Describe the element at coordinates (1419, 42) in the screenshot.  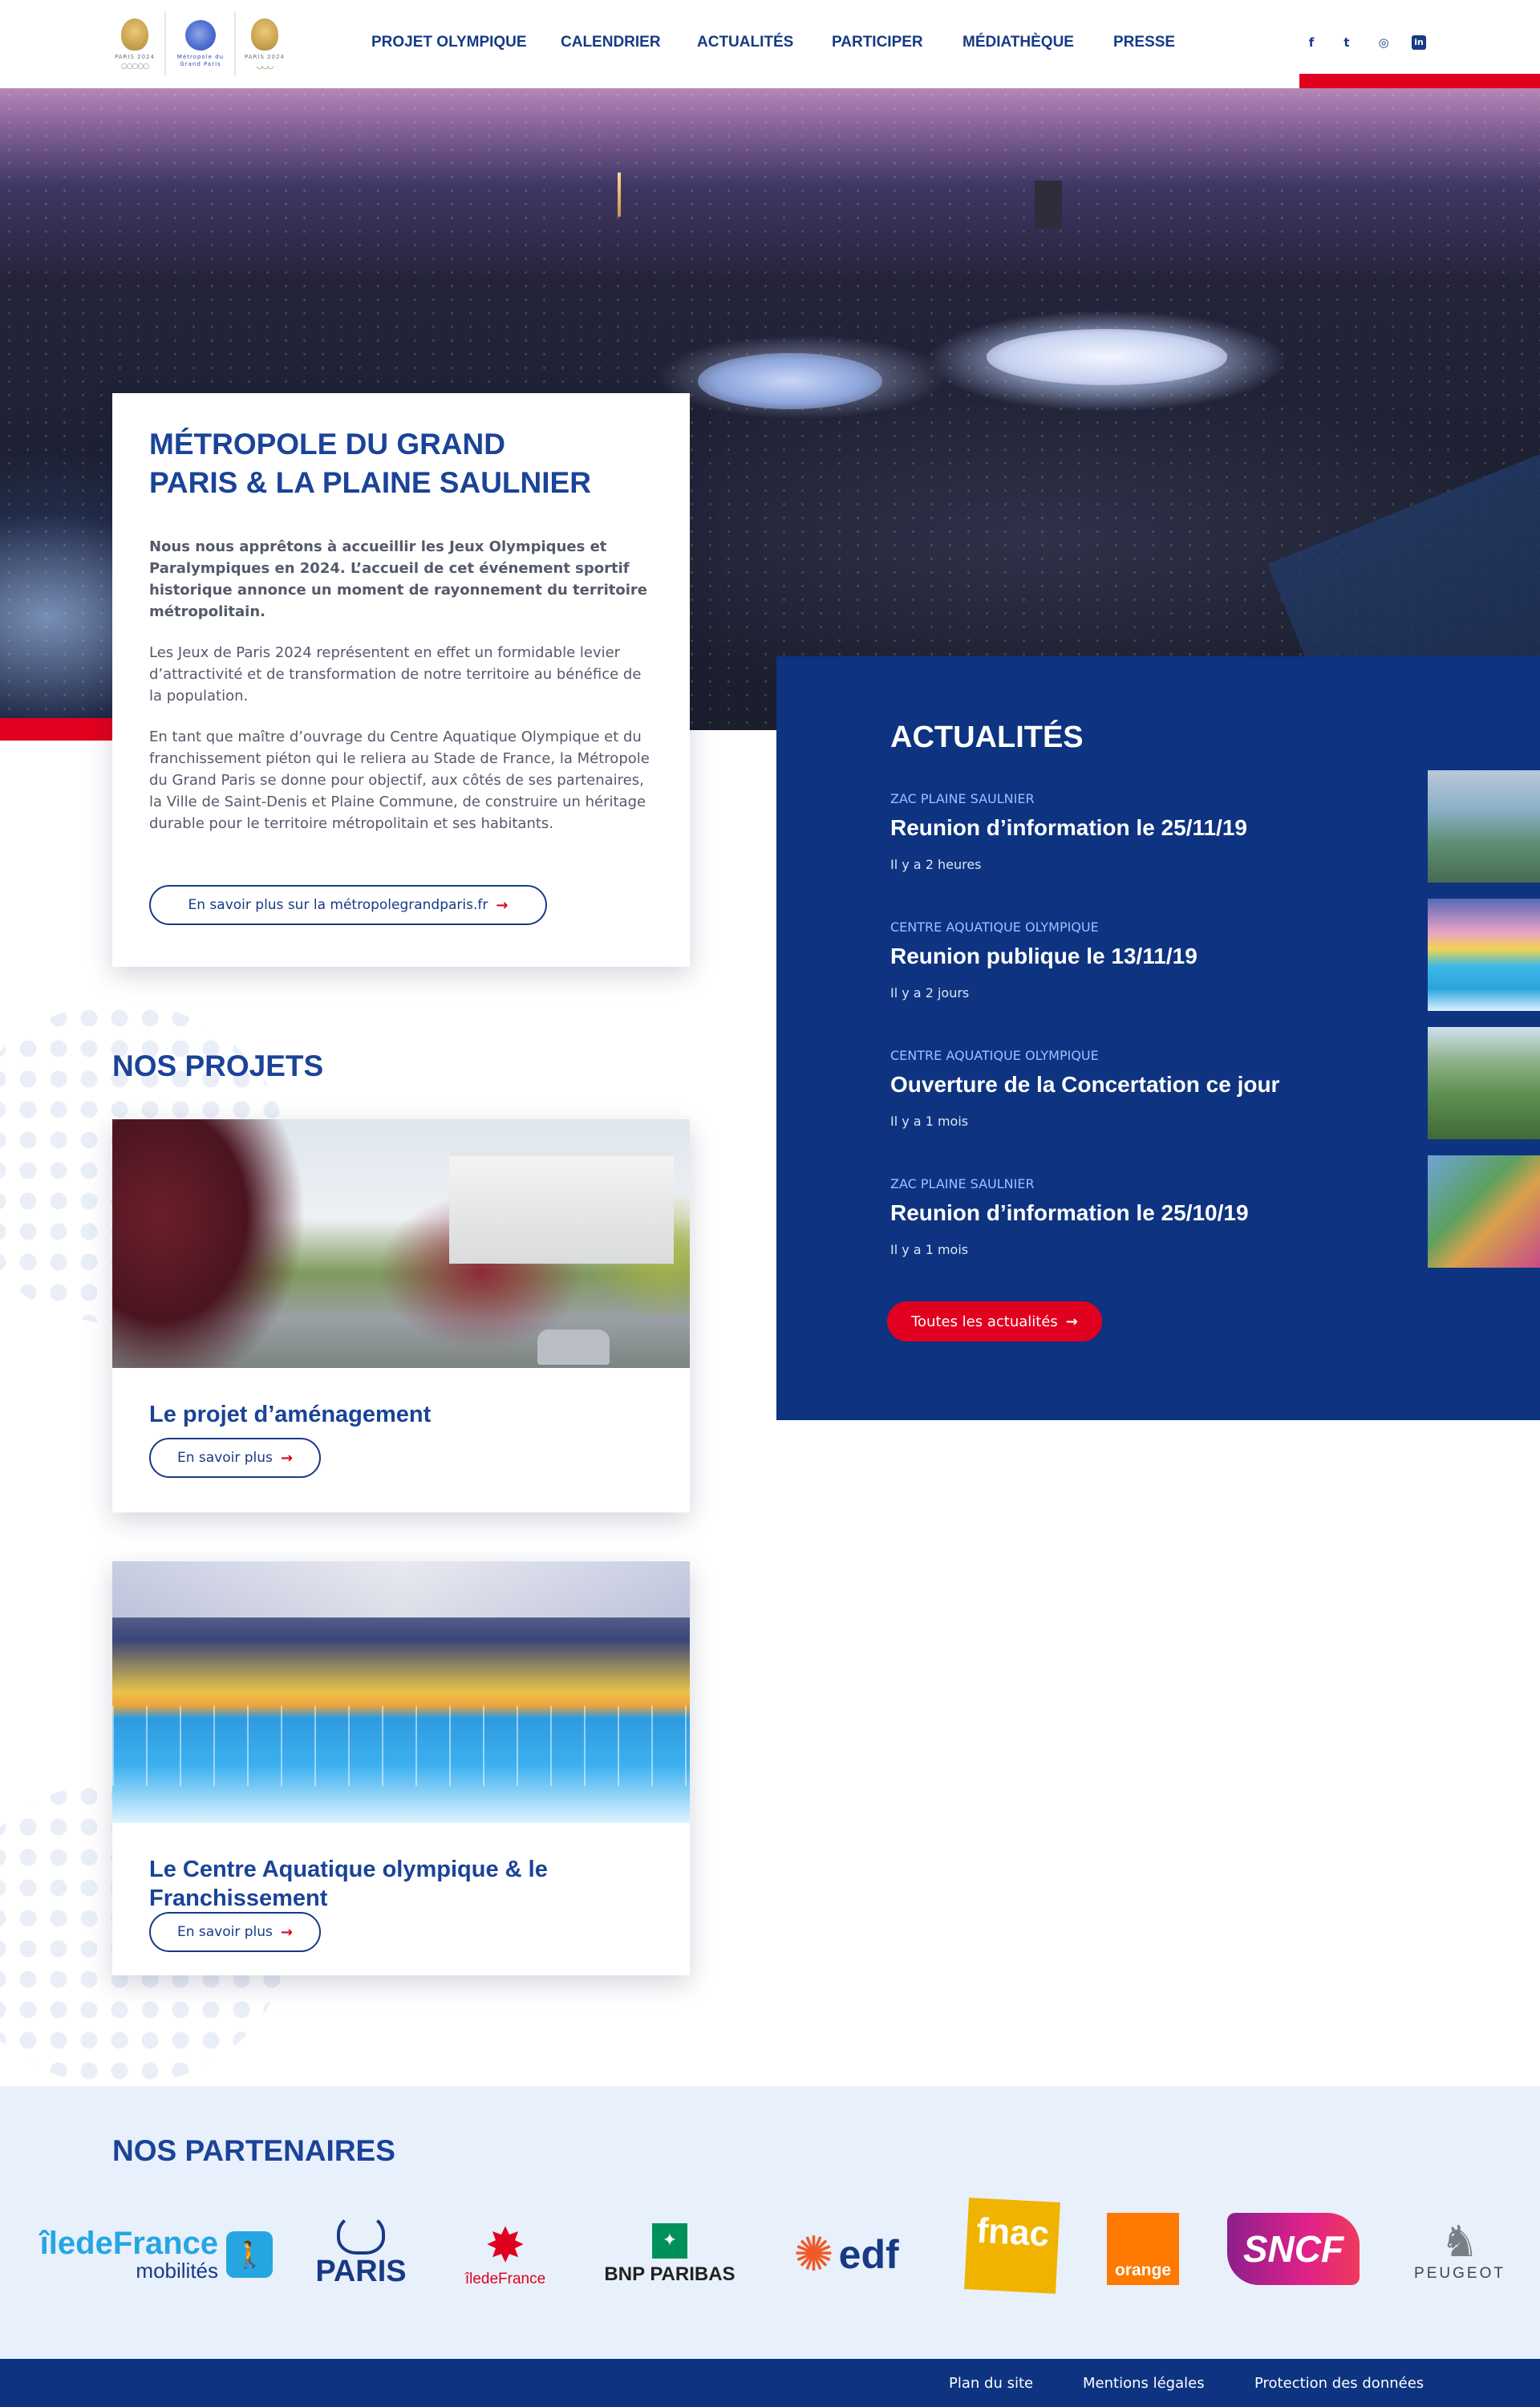
I see `linkedin-icon: in` at that location.